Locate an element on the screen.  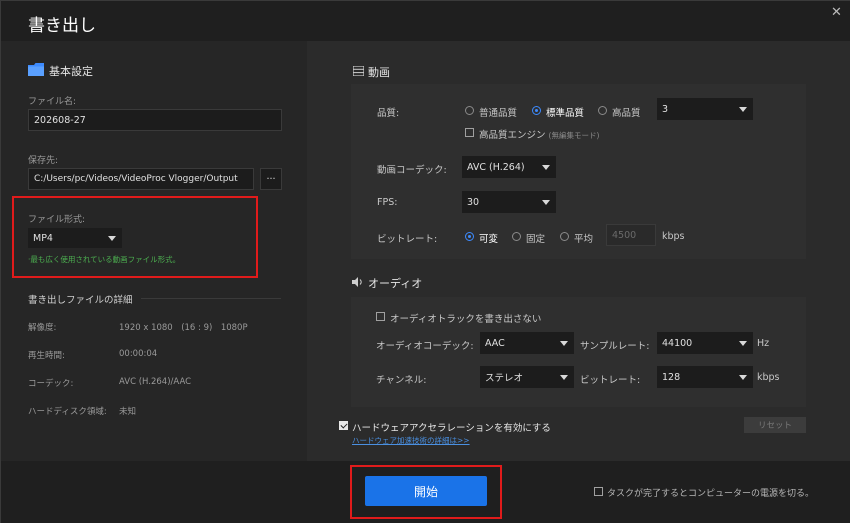
detail-key: ハードディスク領域: is located at coordinates (67, 412).